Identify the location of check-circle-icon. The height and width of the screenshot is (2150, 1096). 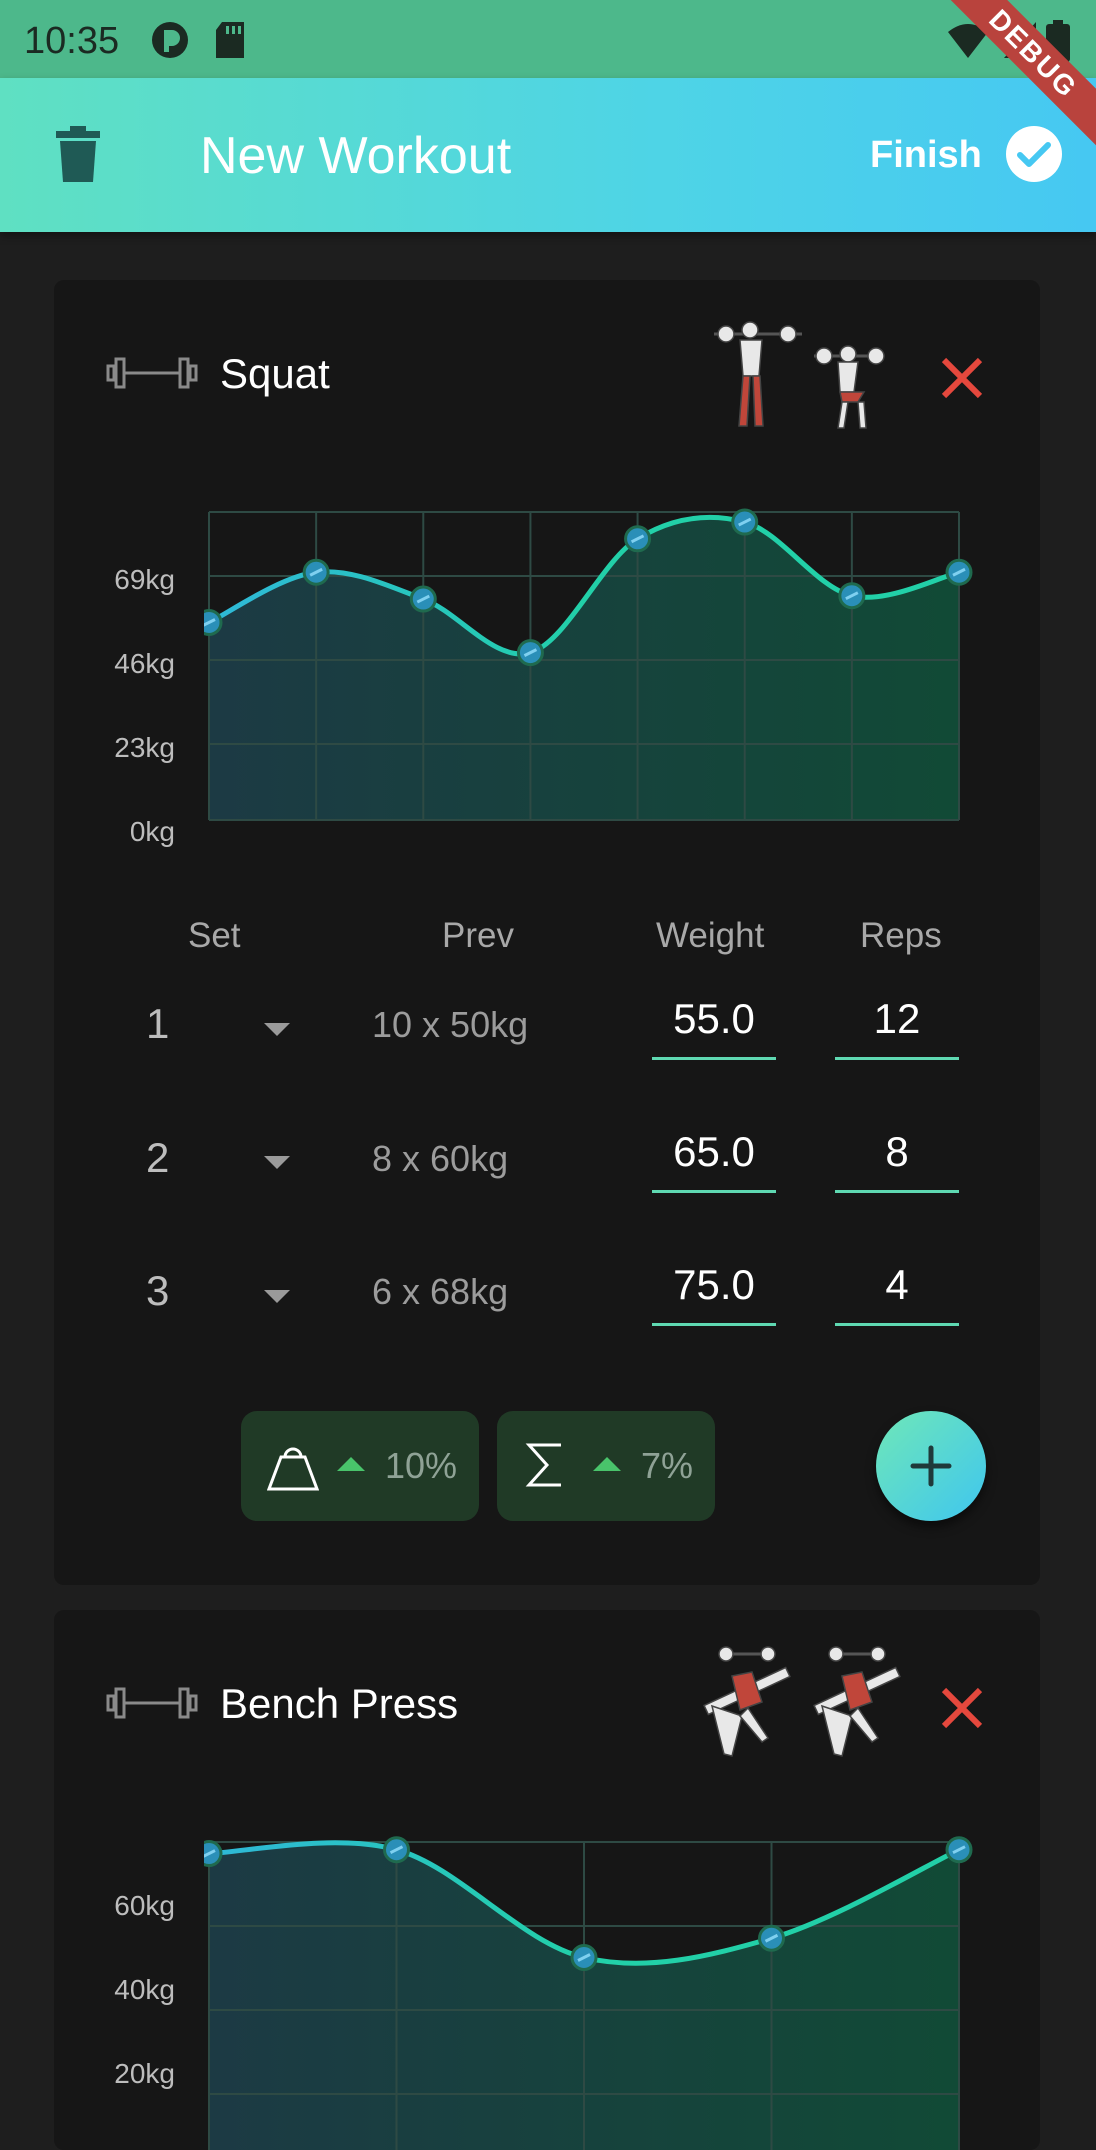
(1034, 156).